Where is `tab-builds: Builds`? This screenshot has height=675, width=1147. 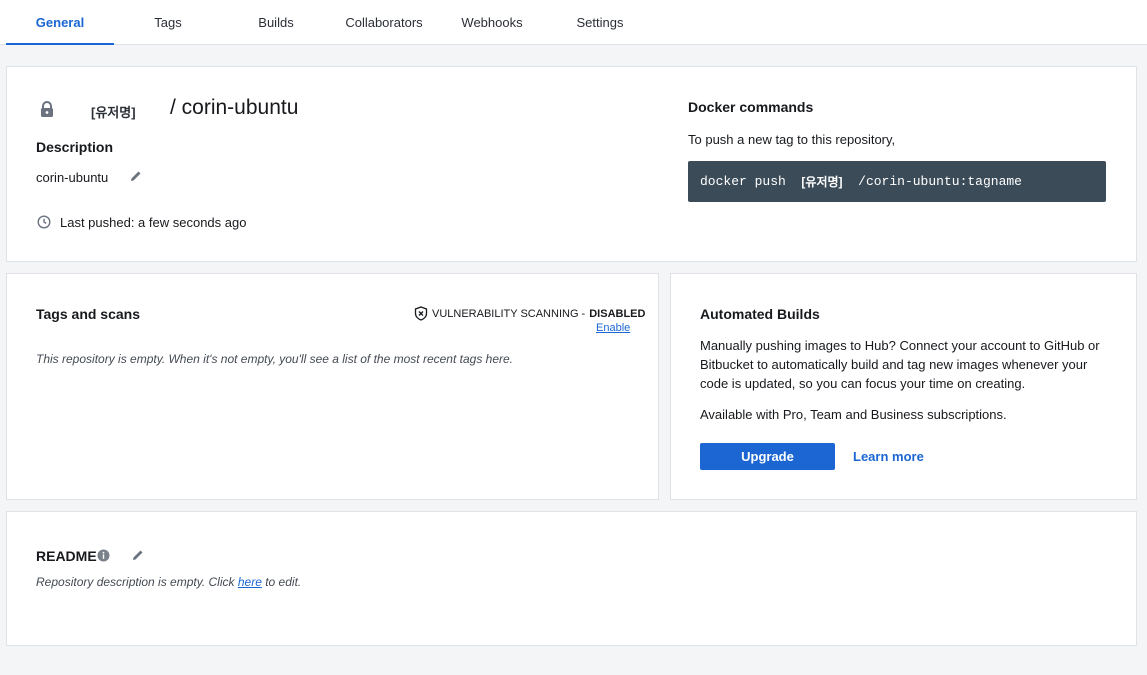
tab-builds: Builds is located at coordinates (276, 22).